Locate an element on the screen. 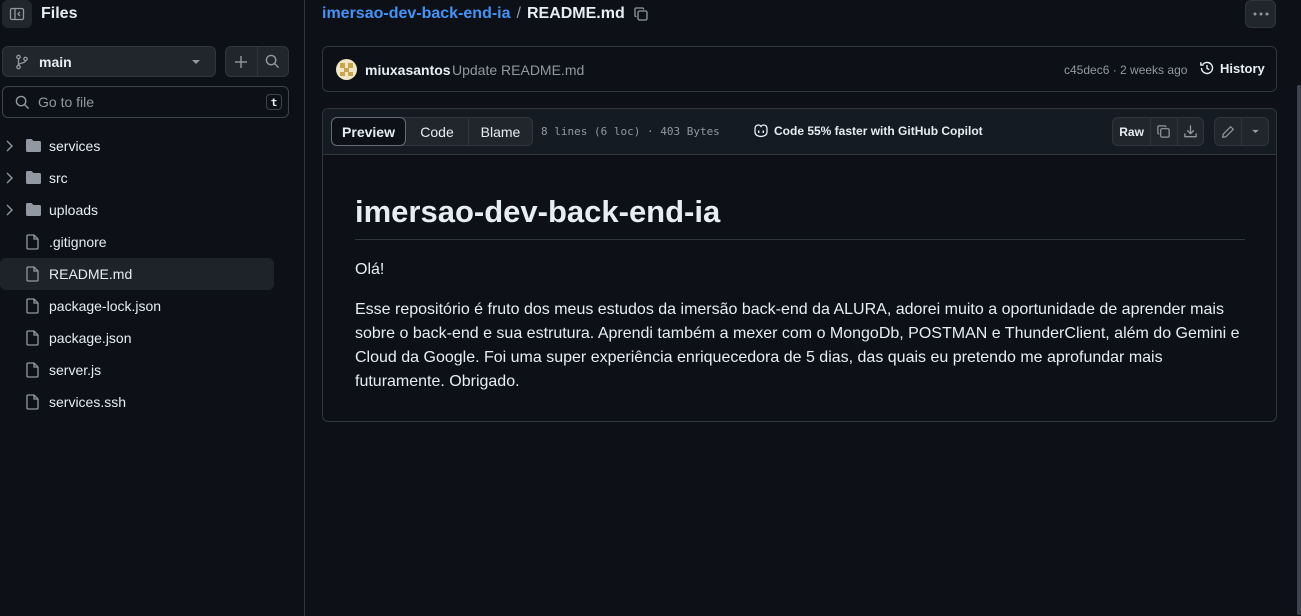 The height and width of the screenshot is (616, 1301). edit-options-dropdown is located at coordinates (1254, 131).